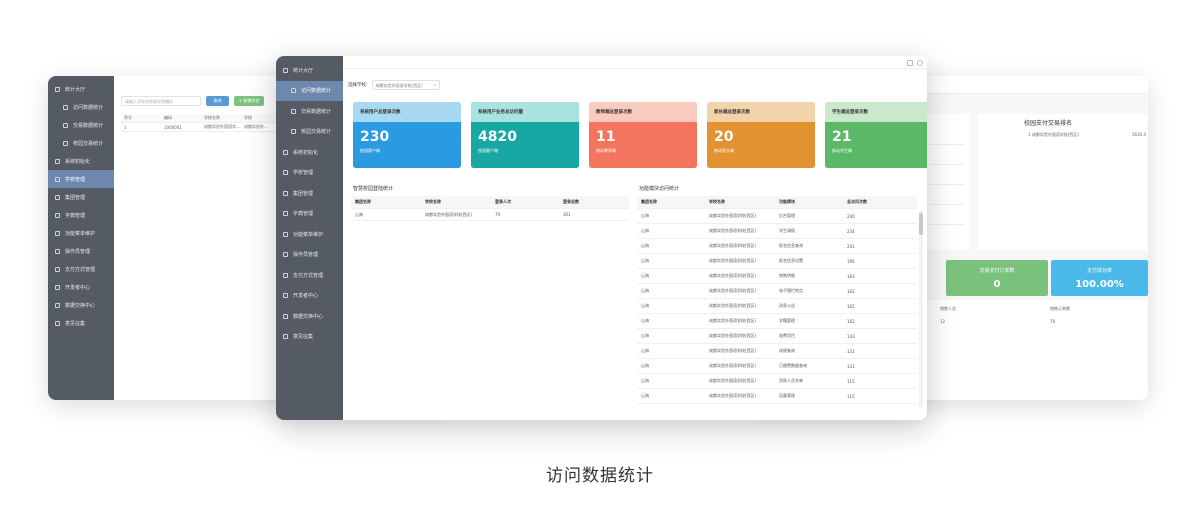 The image size is (1200, 530). What do you see at coordinates (777, 261) in the screenshot?
I see `table-row: 山海 成都实验外国语学校(西区) 报名信息设置 196` at bounding box center [777, 261].